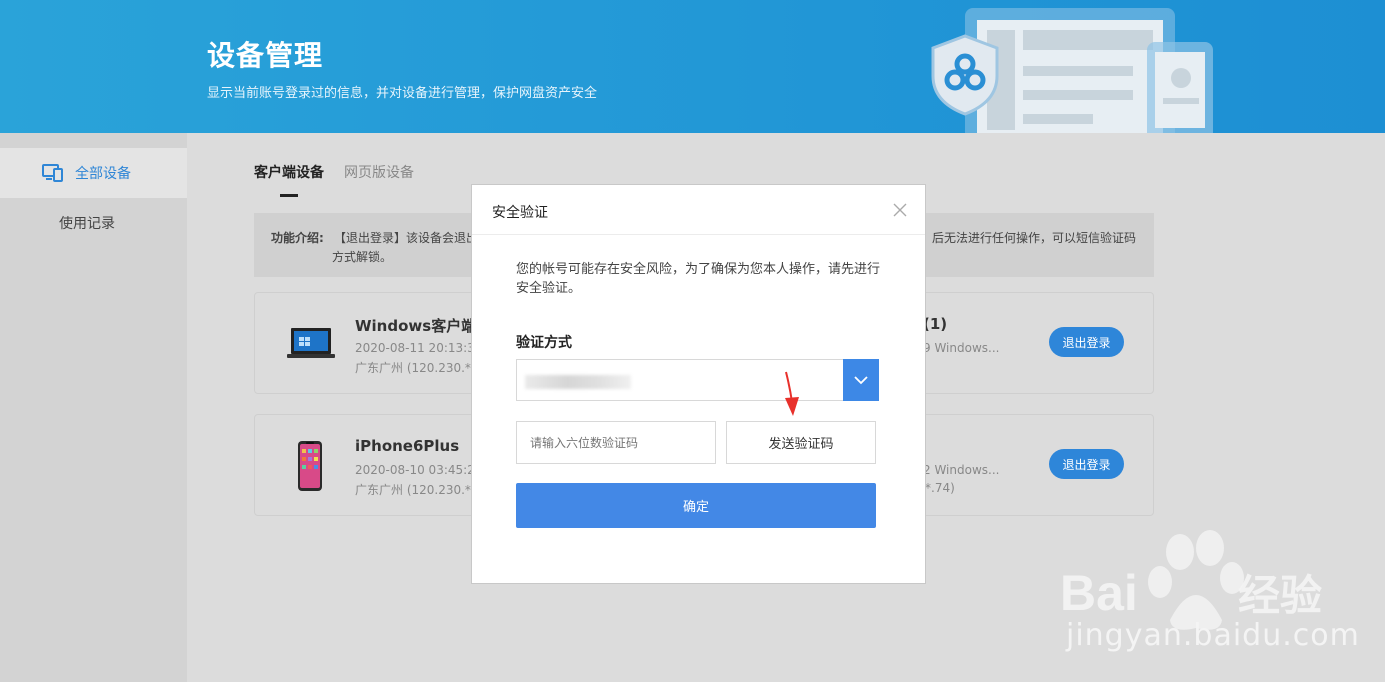 Image resolution: width=1385 pixels, height=682 pixels. What do you see at coordinates (935, 324) in the screenshot?
I see `device-name-right: (1)` at bounding box center [935, 324].